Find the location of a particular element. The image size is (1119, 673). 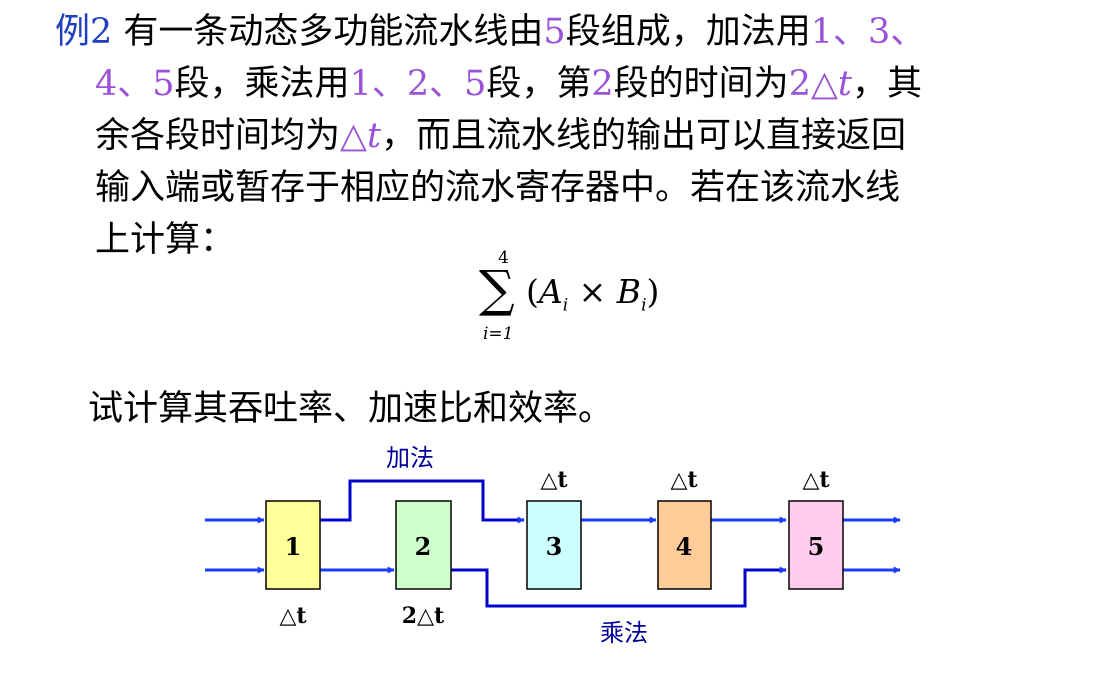

stage-time-4: △t is located at coordinates (684, 480).